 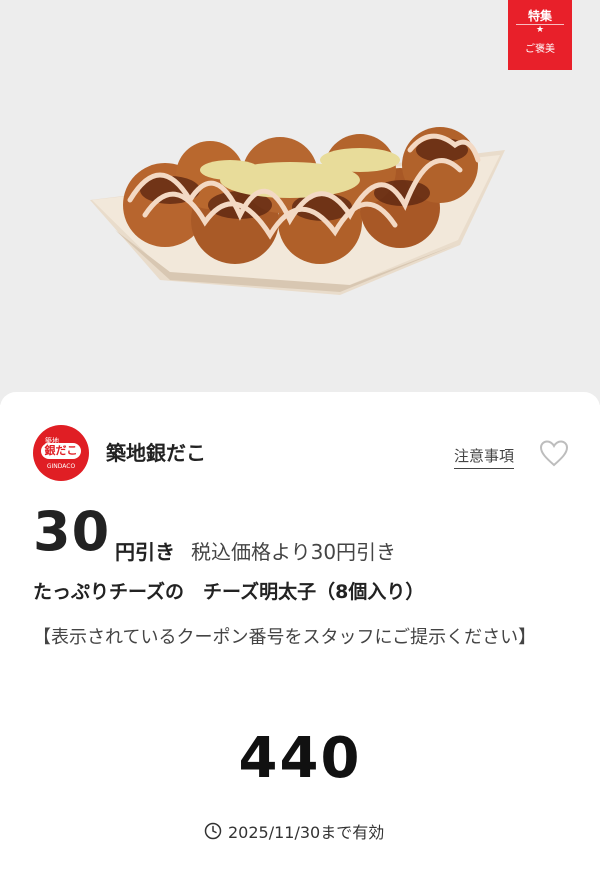 I want to click on logo-mark: 銀だこ, so click(x=61, y=451).